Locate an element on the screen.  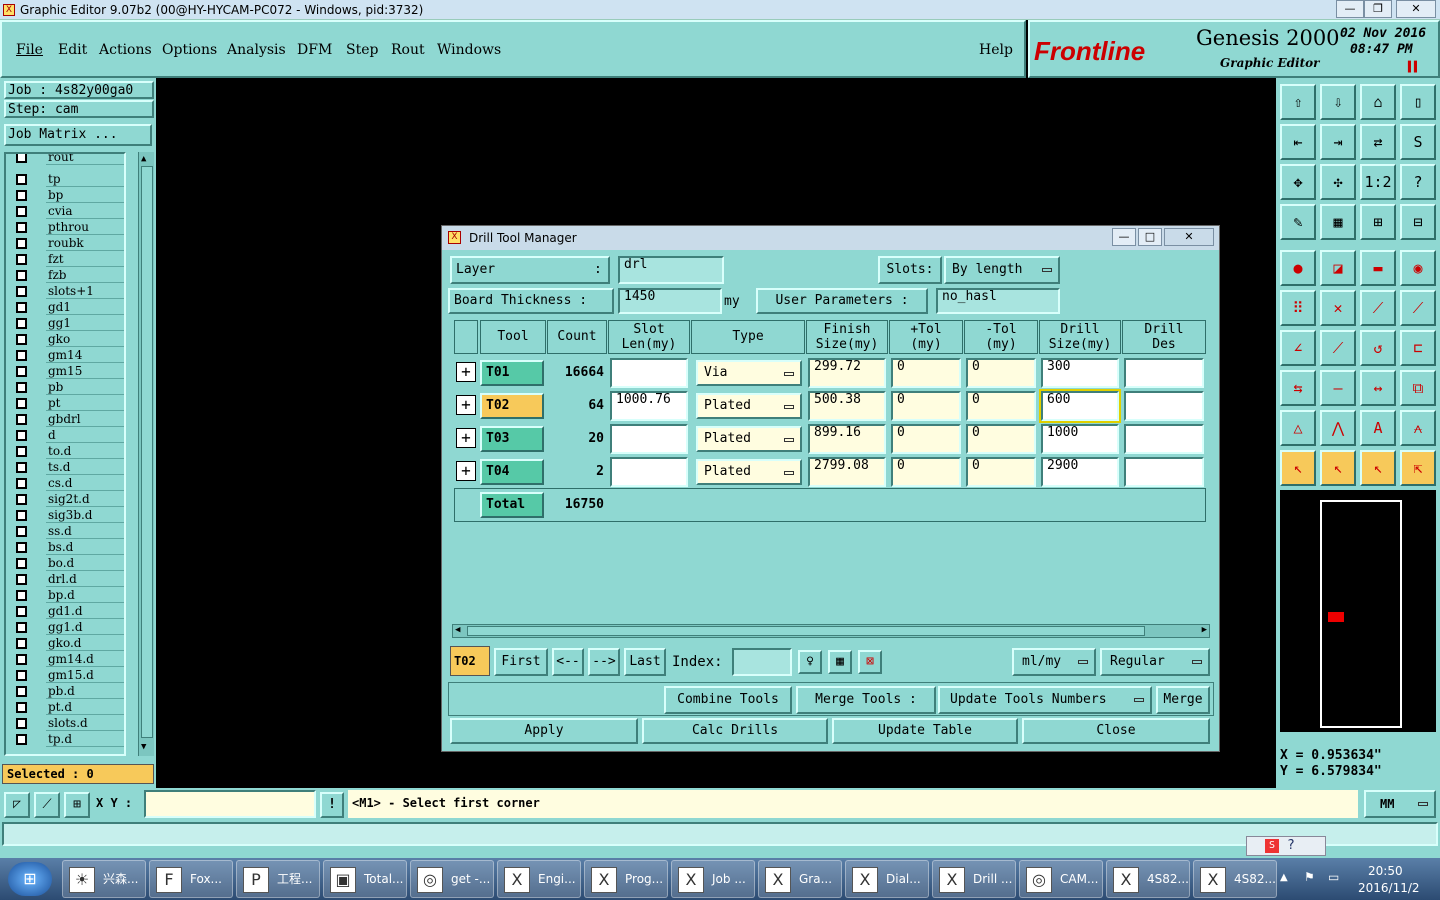
bulb-icon: ♀ is located at coordinates (810, 662).